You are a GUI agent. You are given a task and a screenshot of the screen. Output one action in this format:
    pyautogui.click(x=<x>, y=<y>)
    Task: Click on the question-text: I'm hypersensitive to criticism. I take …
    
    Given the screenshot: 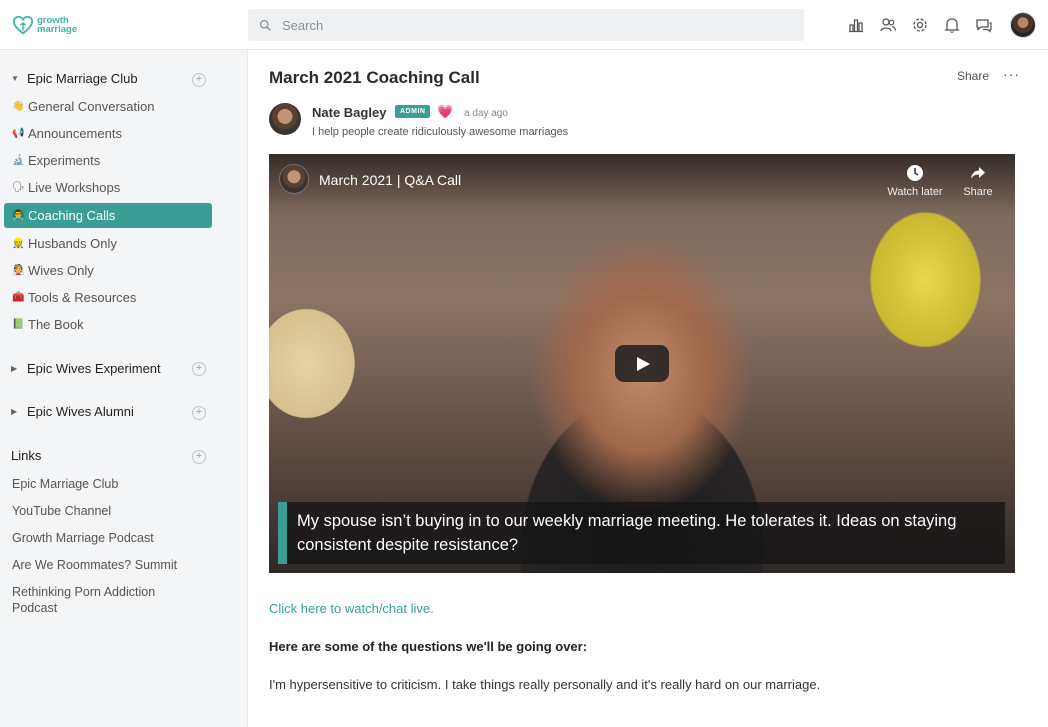 What is the action you would take?
    pyautogui.click(x=545, y=684)
    